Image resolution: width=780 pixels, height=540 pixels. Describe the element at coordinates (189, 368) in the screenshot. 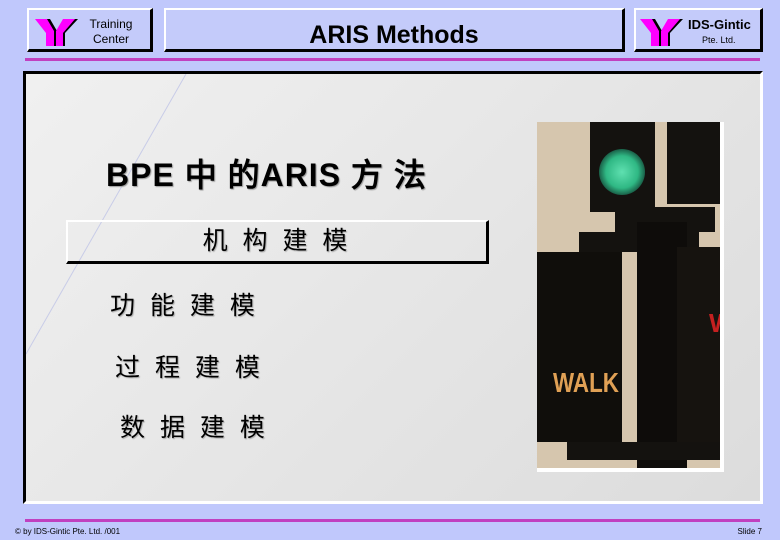

I see `list-item: 过 程 建 模` at that location.